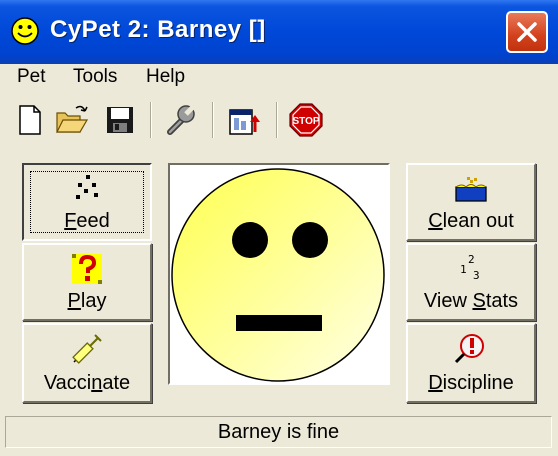 This screenshot has height=456, width=558. Describe the element at coordinates (279, 323) in the screenshot. I see `pet-mouth` at that location.